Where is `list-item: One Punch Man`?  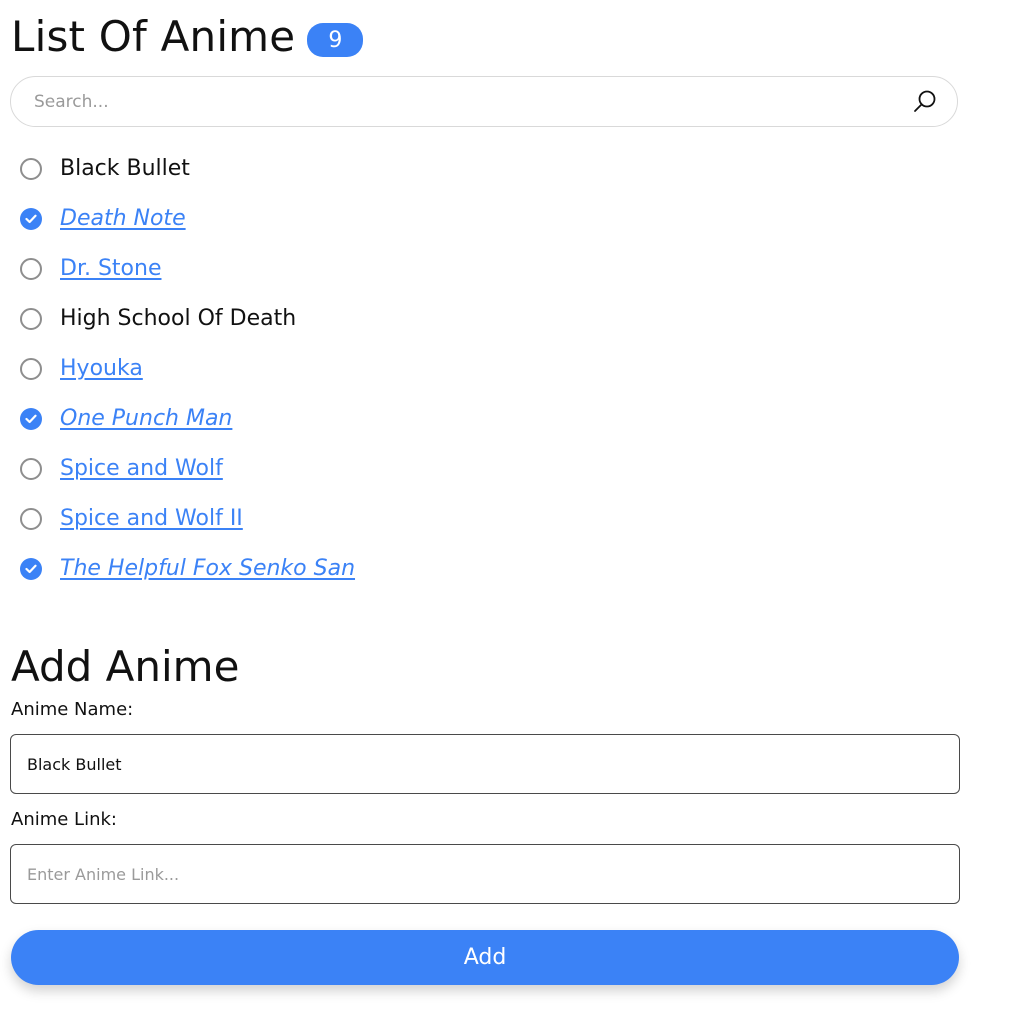
list-item: One Punch Man is located at coordinates (187, 419).